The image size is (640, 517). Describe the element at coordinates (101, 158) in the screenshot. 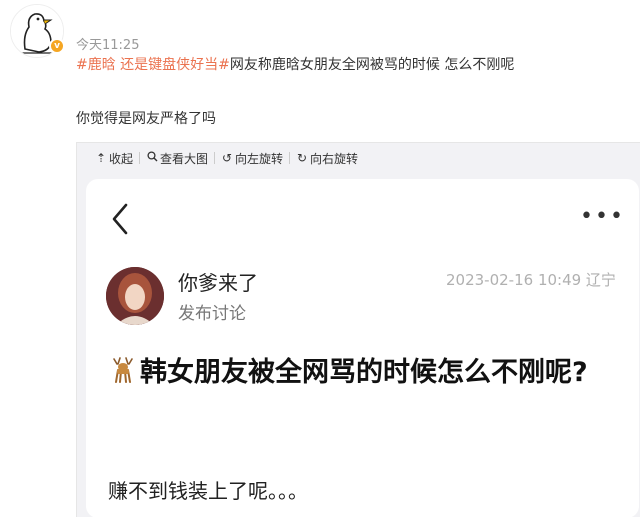

I see `collapse-icon: ⇡` at that location.